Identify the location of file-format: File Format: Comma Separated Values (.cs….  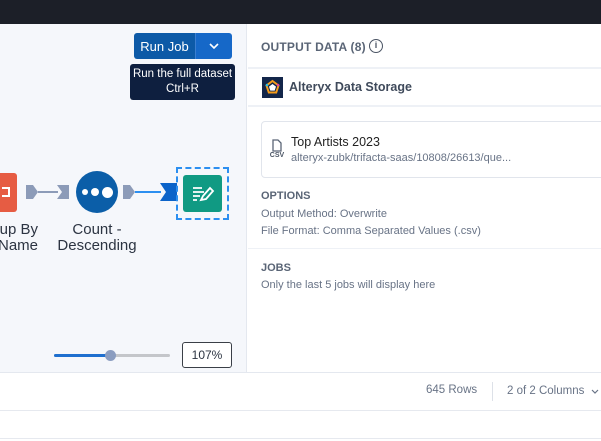
(371, 231).